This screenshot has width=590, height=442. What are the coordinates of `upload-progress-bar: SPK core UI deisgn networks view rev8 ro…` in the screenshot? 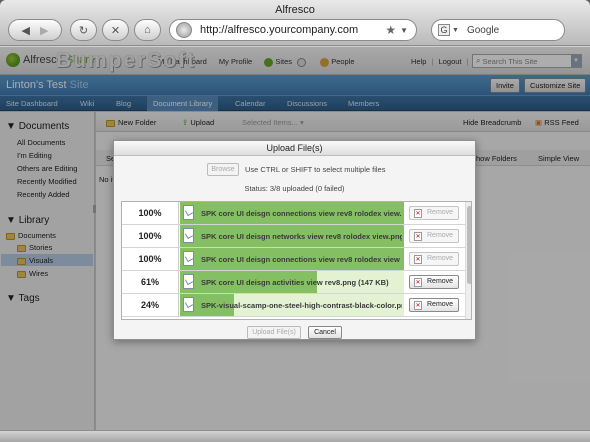 It's located at (292, 236).